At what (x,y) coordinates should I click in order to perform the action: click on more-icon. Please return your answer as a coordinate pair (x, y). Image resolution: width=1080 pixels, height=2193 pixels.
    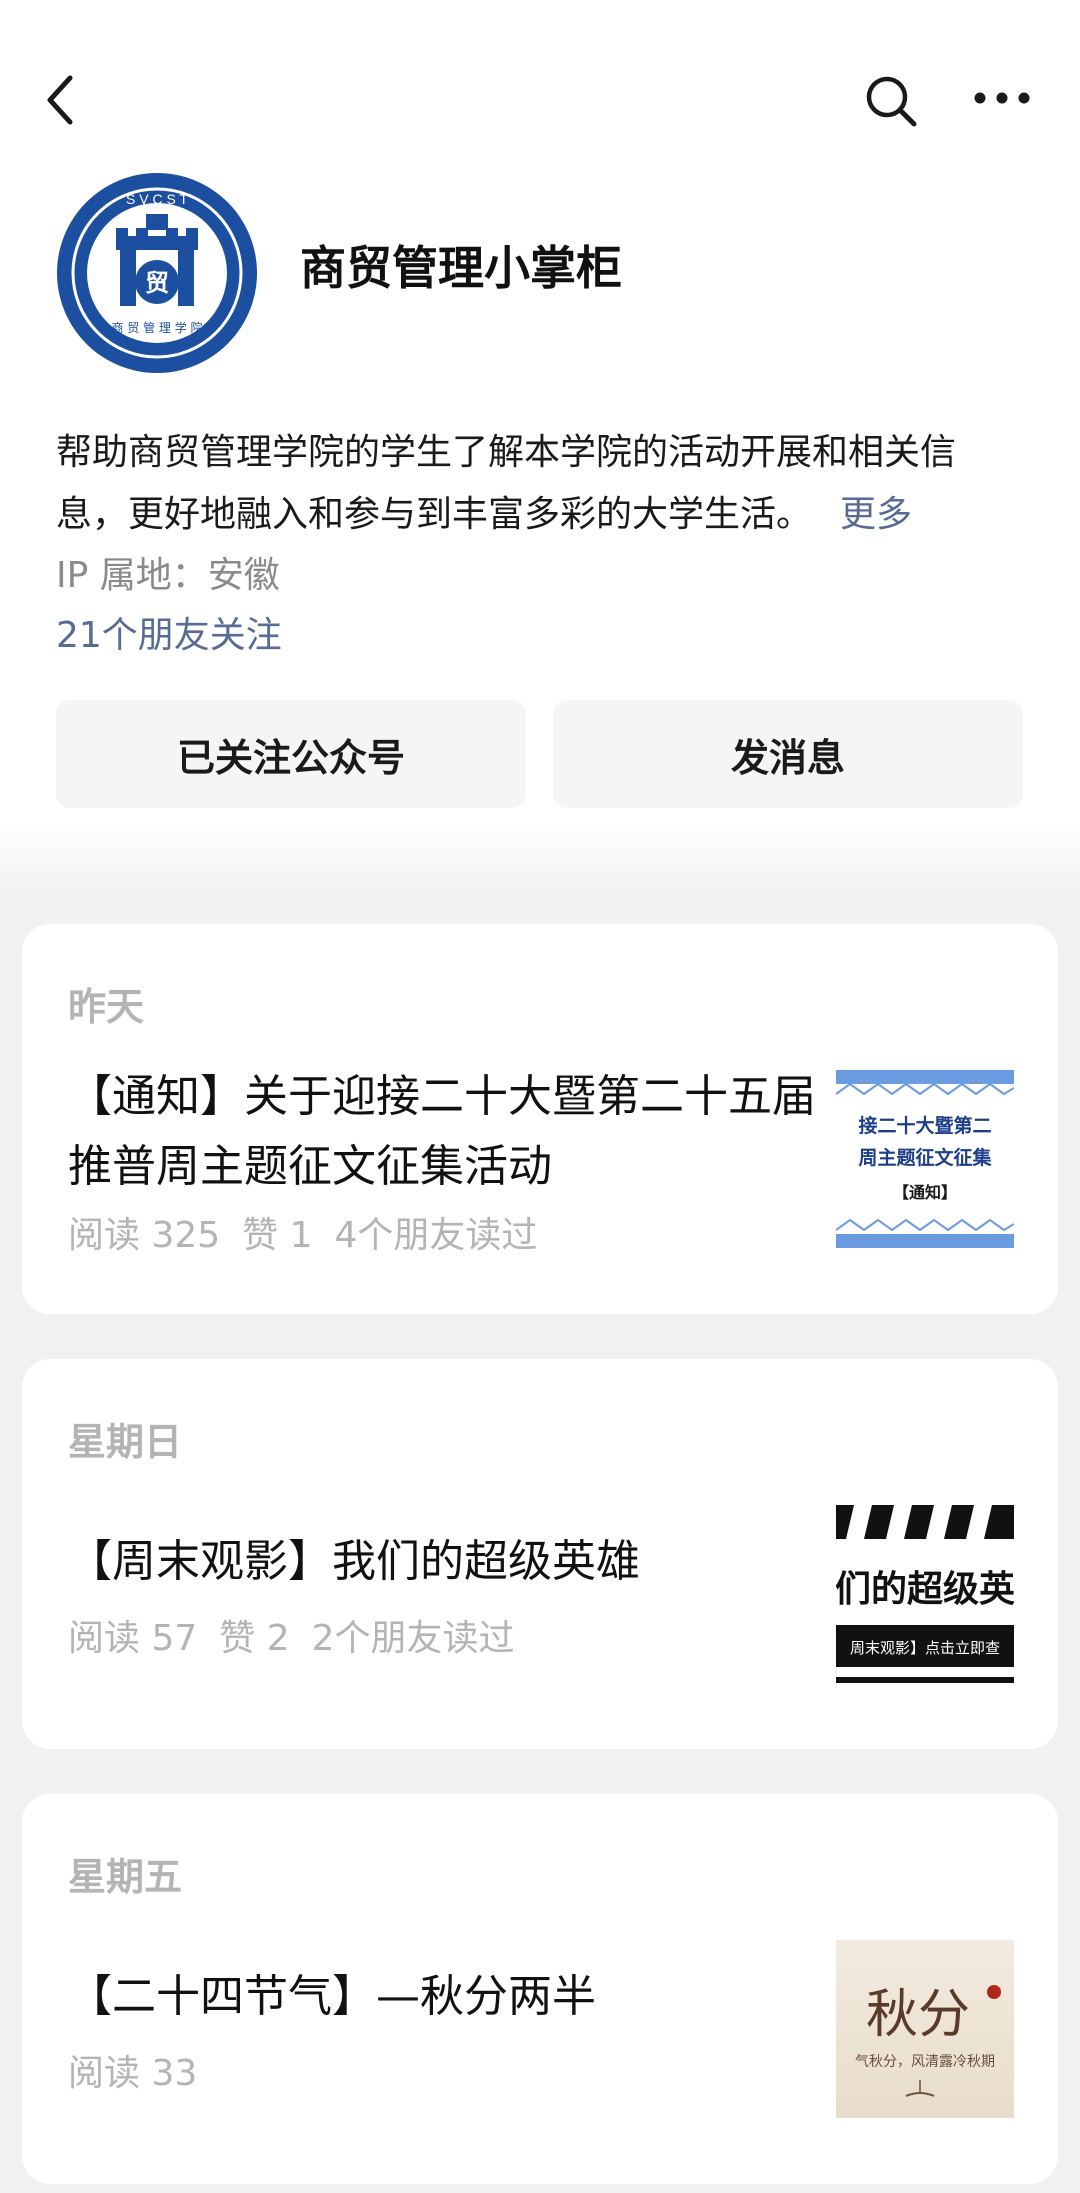
    Looking at the image, I should click on (1002, 98).